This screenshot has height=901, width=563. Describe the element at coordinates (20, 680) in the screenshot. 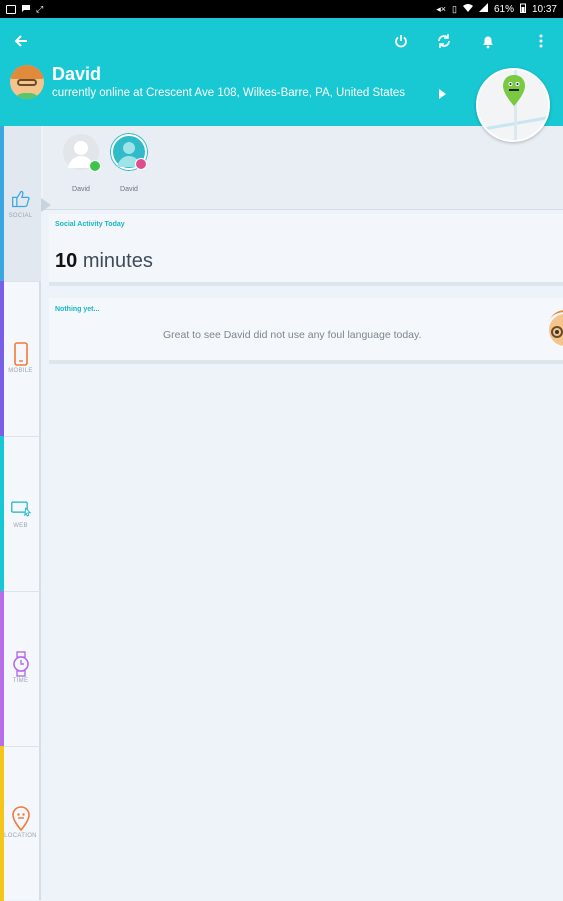

I see `sidebar-item-label: TIME` at that location.